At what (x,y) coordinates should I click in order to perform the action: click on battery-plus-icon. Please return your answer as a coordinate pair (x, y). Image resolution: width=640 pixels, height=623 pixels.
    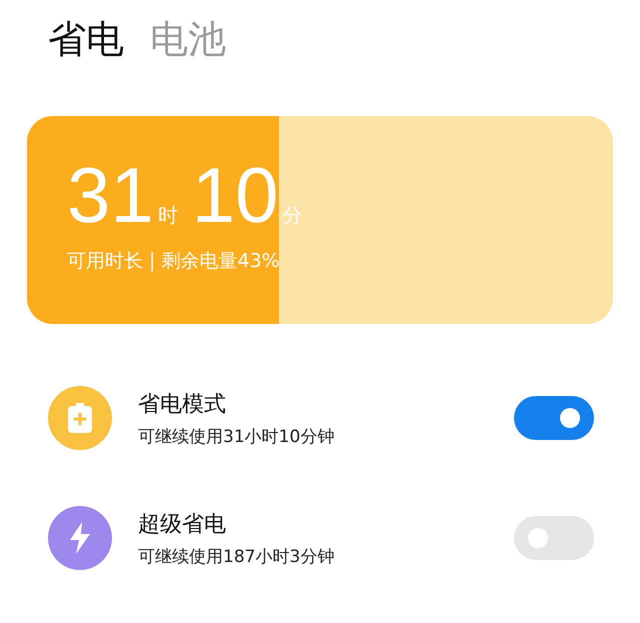
    Looking at the image, I should click on (80, 418).